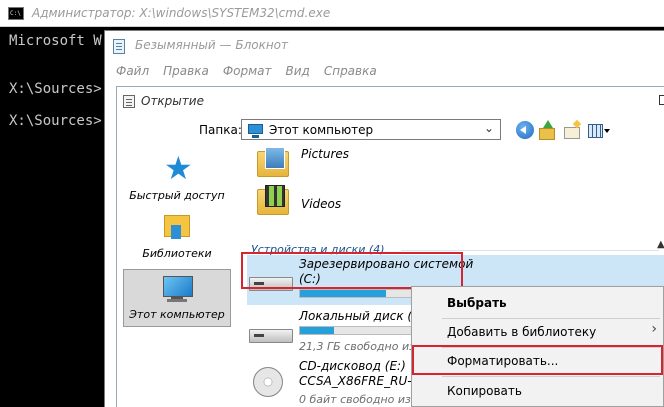 The height and width of the screenshot is (407, 664). I want to click on nav-item-quick-access: Быстрый доступ, so click(177, 179).